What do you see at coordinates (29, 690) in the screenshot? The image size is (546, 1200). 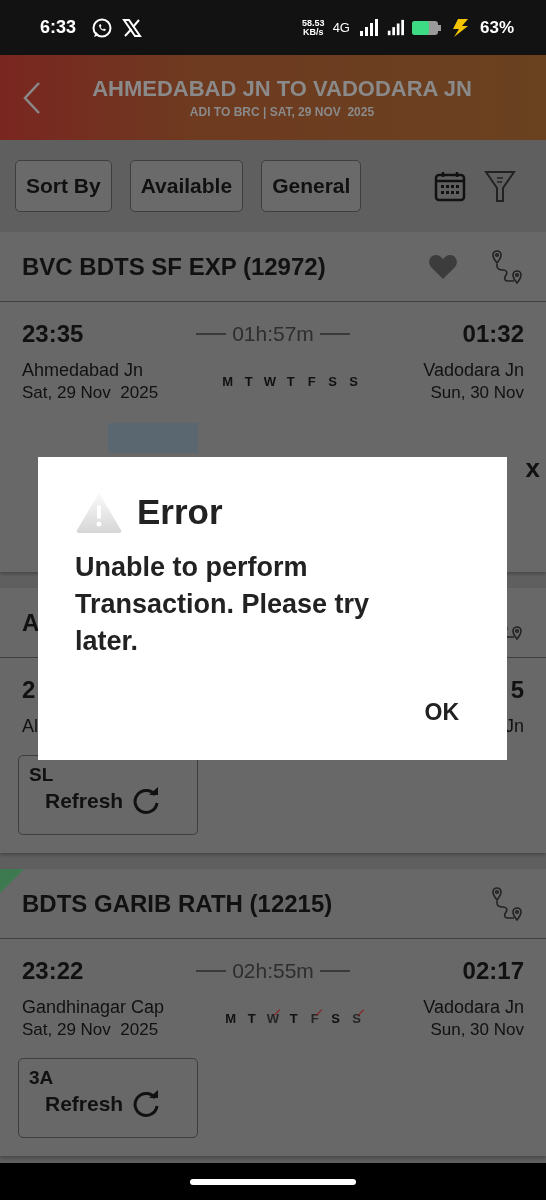 I see `departure-time: 2` at bounding box center [29, 690].